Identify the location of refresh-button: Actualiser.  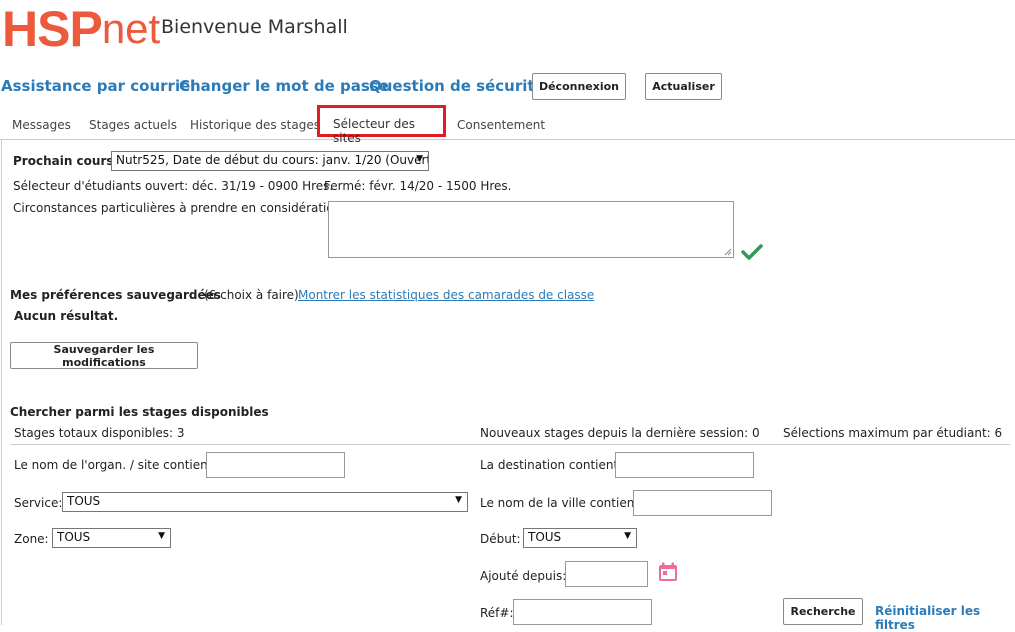
(683, 86).